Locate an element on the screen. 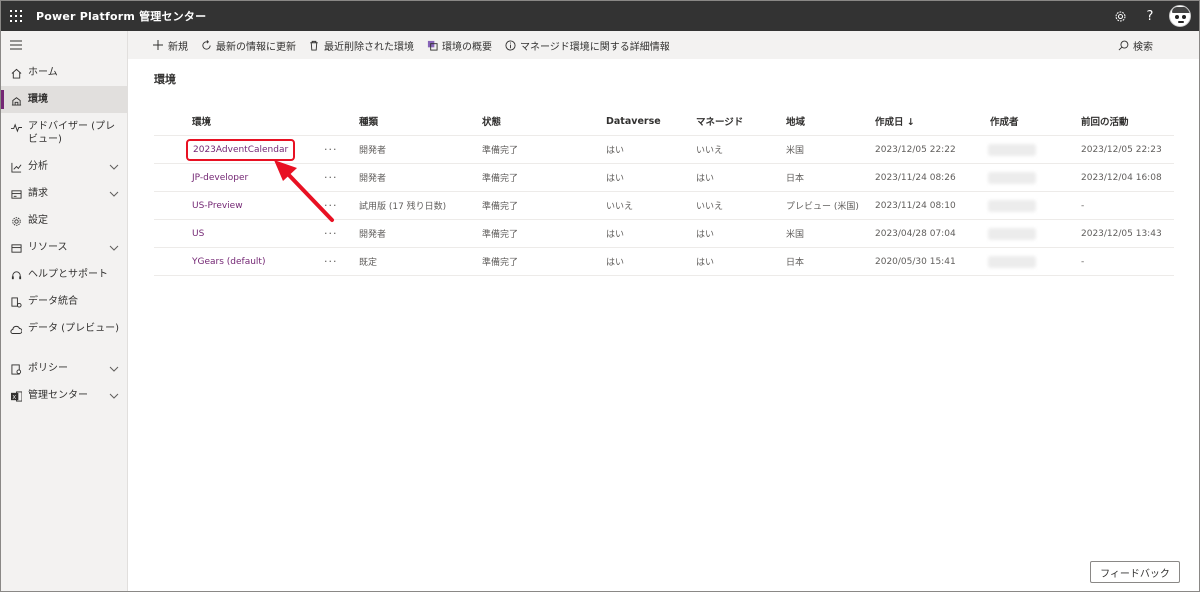 The image size is (1200, 592). sidebar-item-resources: リソース is located at coordinates (64, 247).